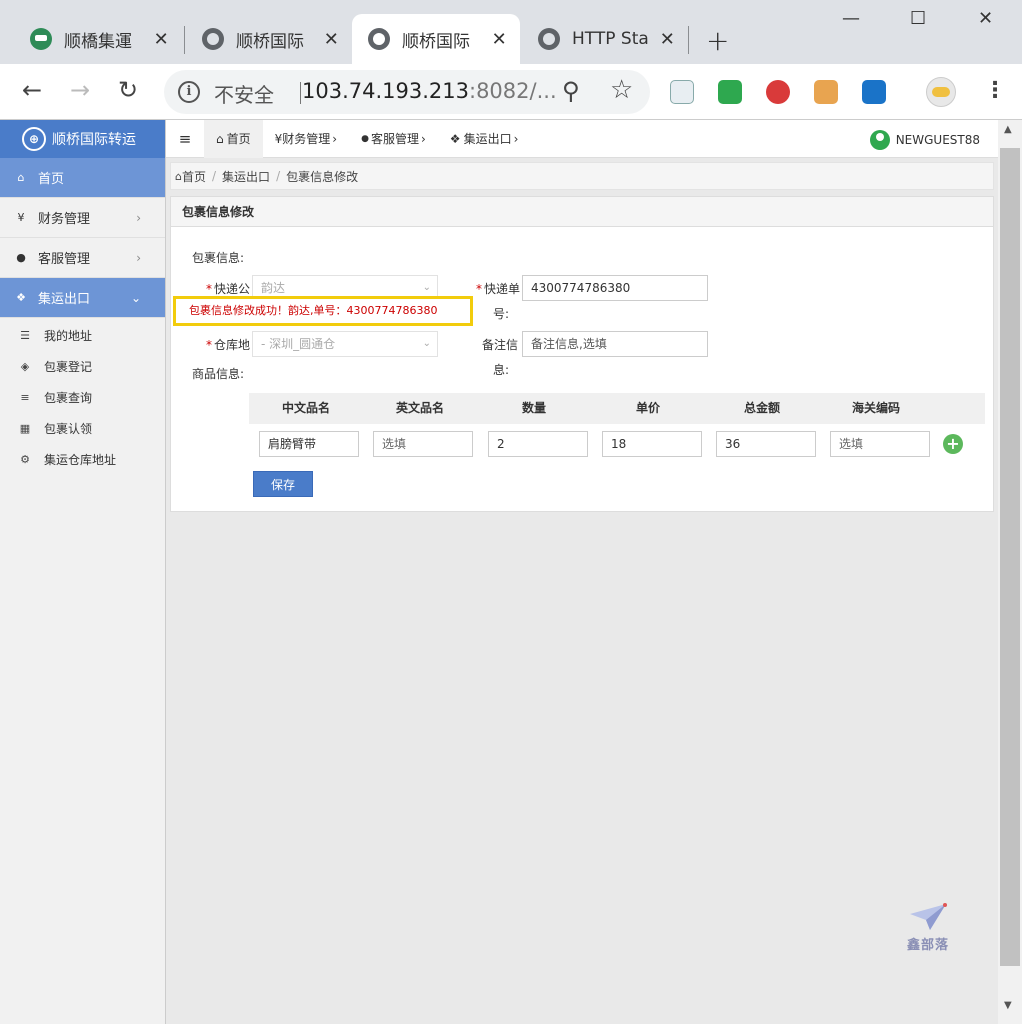 Image resolution: width=1022 pixels, height=1024 pixels. I want to click on page-scrollbar: ▲ ▼, so click(1010, 572).